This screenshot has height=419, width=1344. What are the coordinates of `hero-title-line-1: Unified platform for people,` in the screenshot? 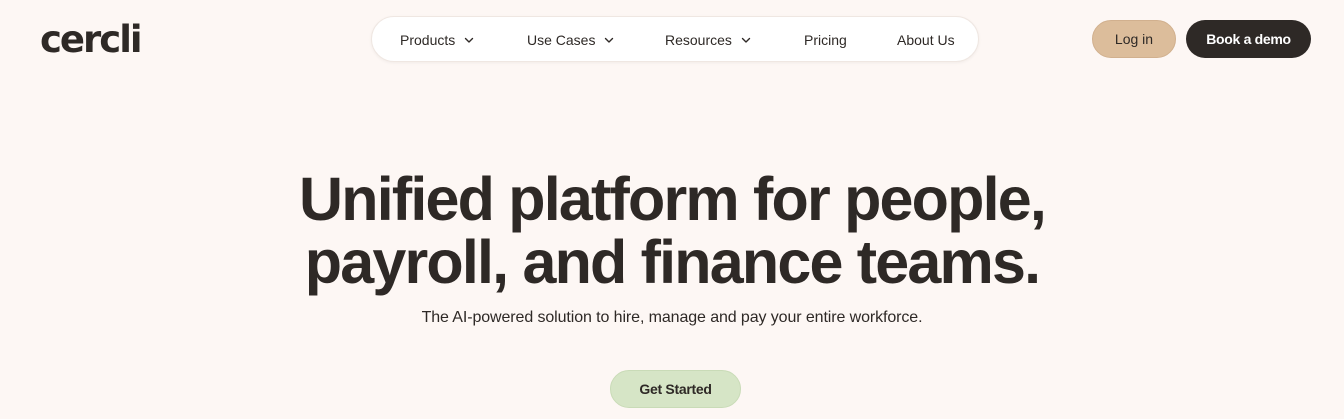 It's located at (673, 199).